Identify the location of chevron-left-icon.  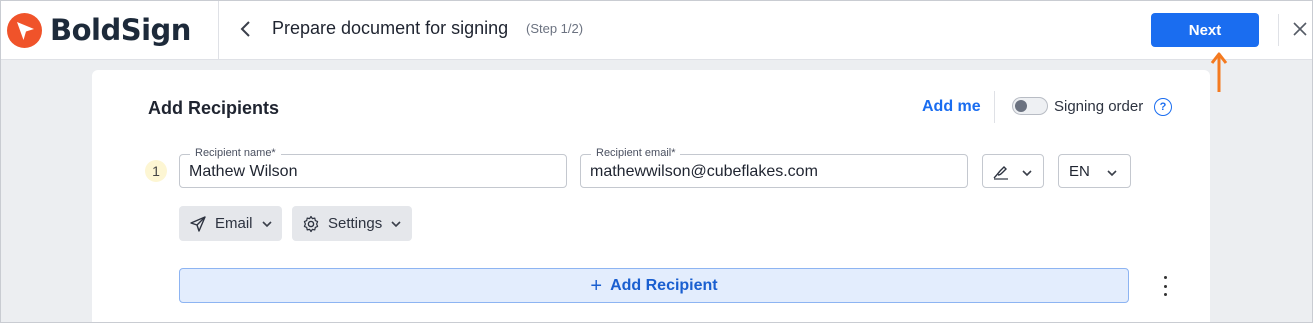
(245, 29).